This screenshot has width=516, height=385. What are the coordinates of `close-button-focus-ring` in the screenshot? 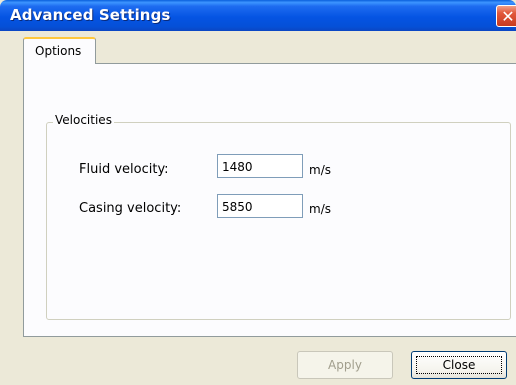 It's located at (459, 365).